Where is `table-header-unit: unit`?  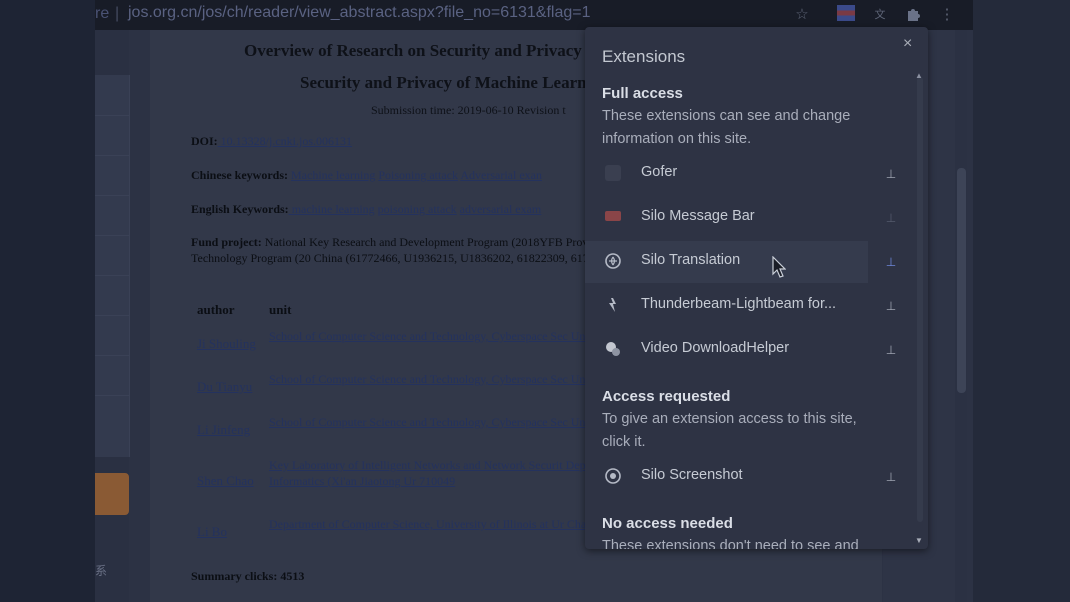
table-header-unit: unit is located at coordinates (280, 309).